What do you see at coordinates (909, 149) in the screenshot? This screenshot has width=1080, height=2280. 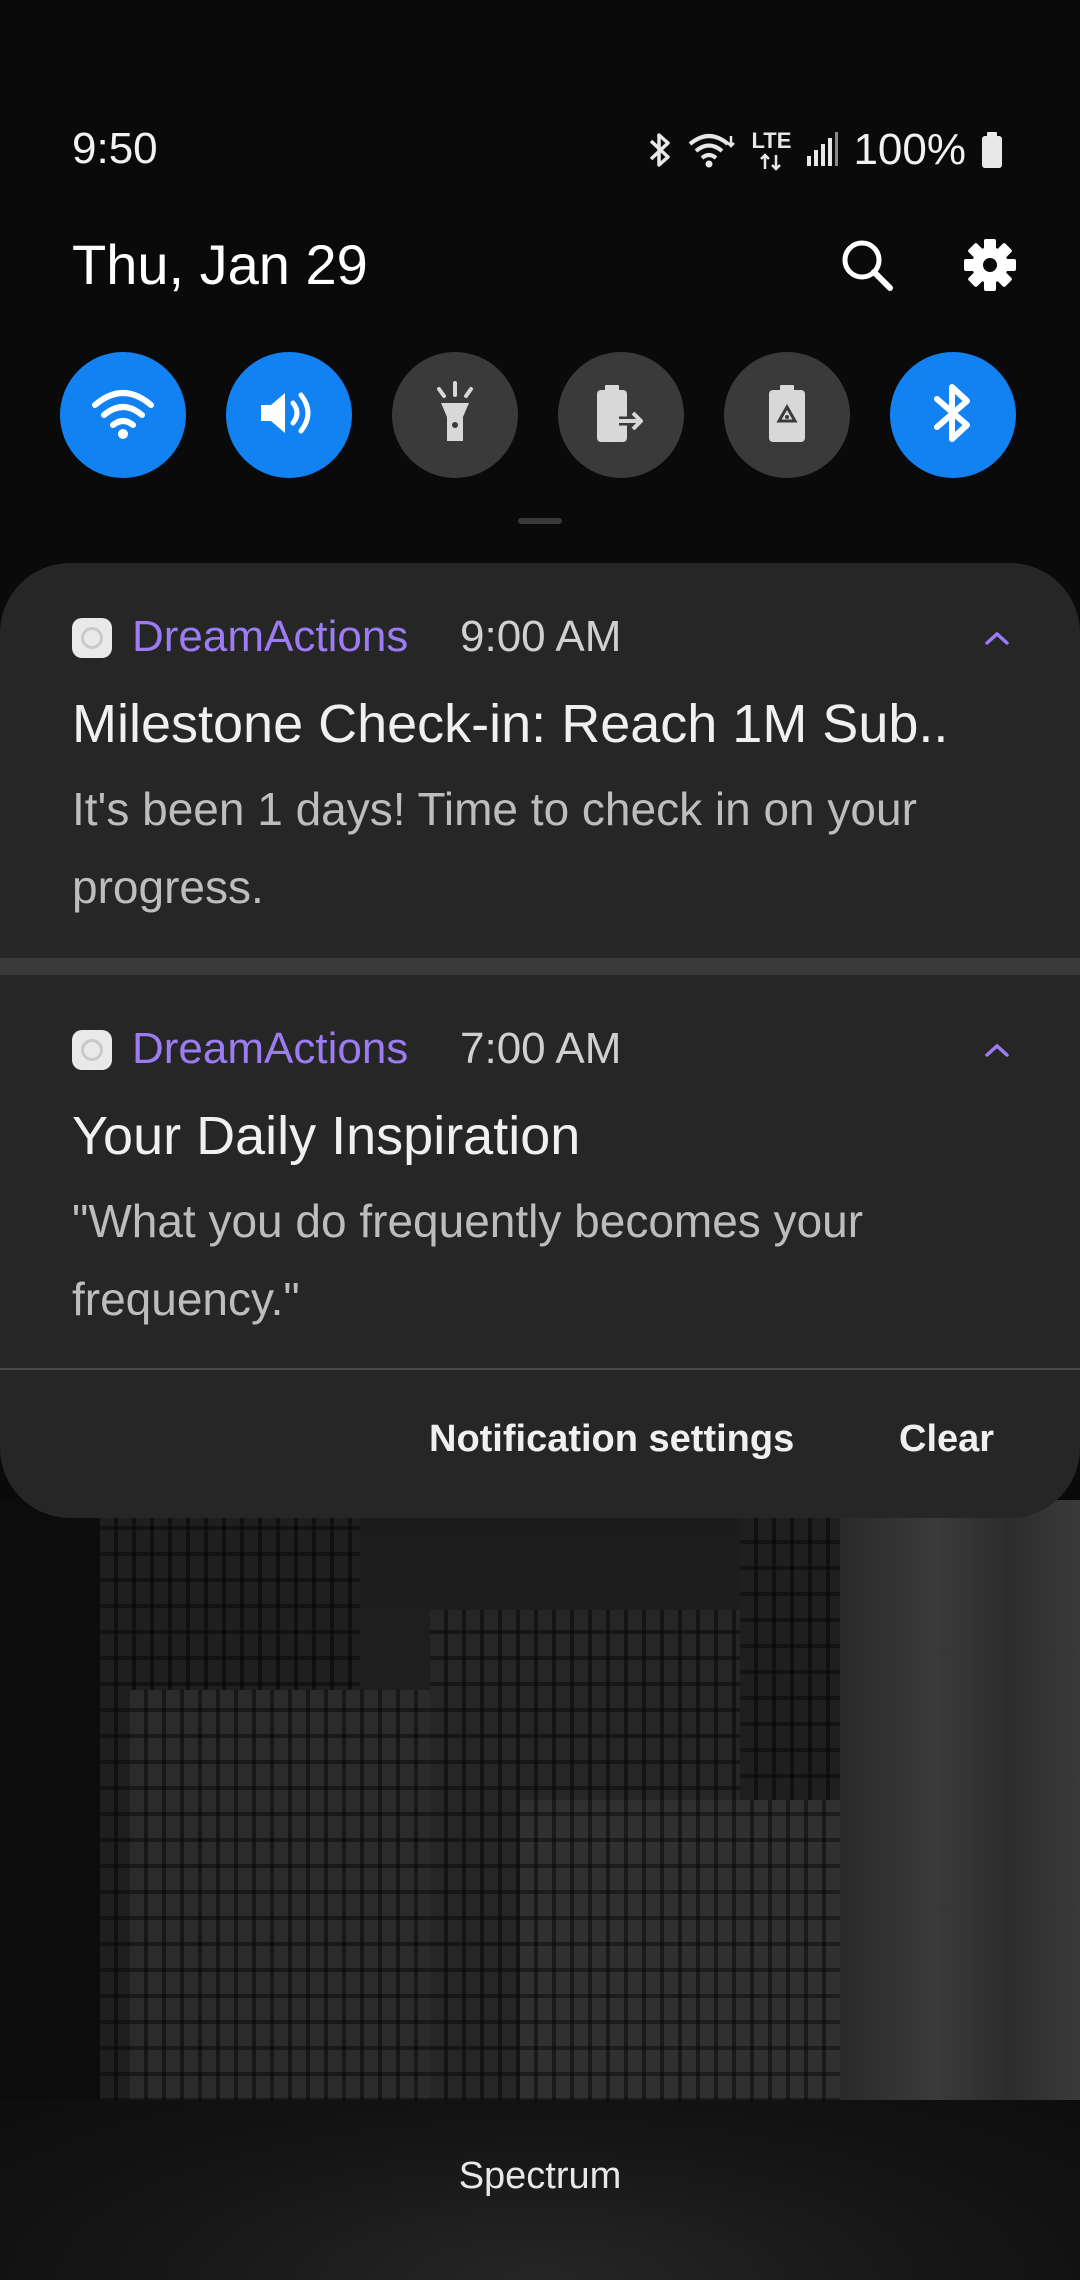 I see `battery-percent: 100%` at bounding box center [909, 149].